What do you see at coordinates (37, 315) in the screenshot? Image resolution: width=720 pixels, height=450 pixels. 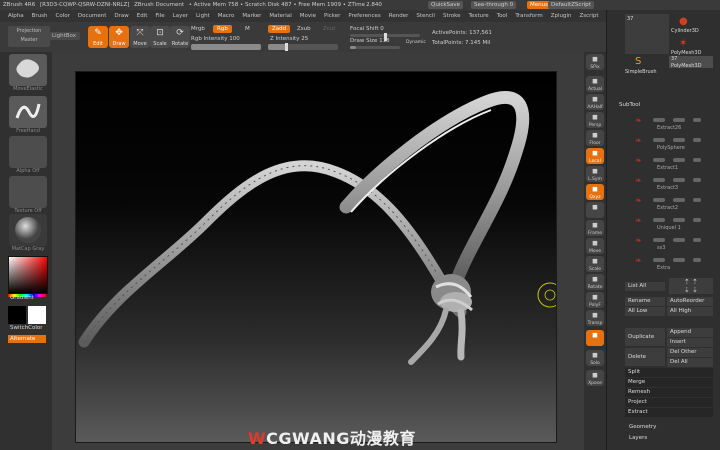 I see `secondary-color-swatch` at bounding box center [37, 315].